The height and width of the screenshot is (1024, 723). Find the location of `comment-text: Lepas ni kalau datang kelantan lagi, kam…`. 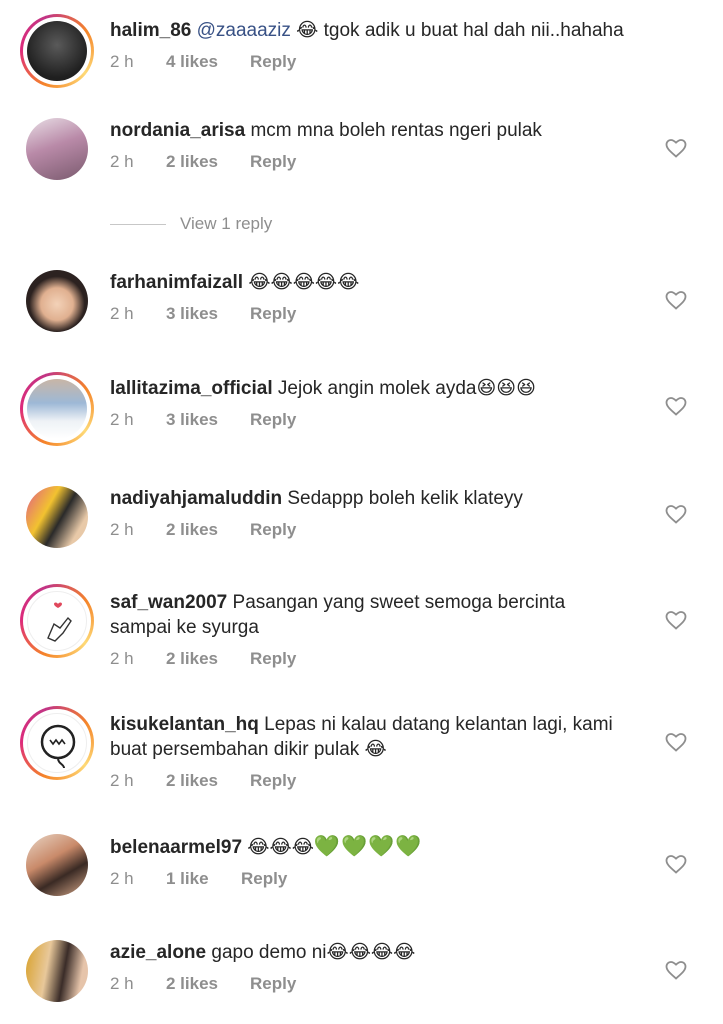

comment-text: Lepas ni kalau datang kelantan lagi, kam… is located at coordinates (435, 724).